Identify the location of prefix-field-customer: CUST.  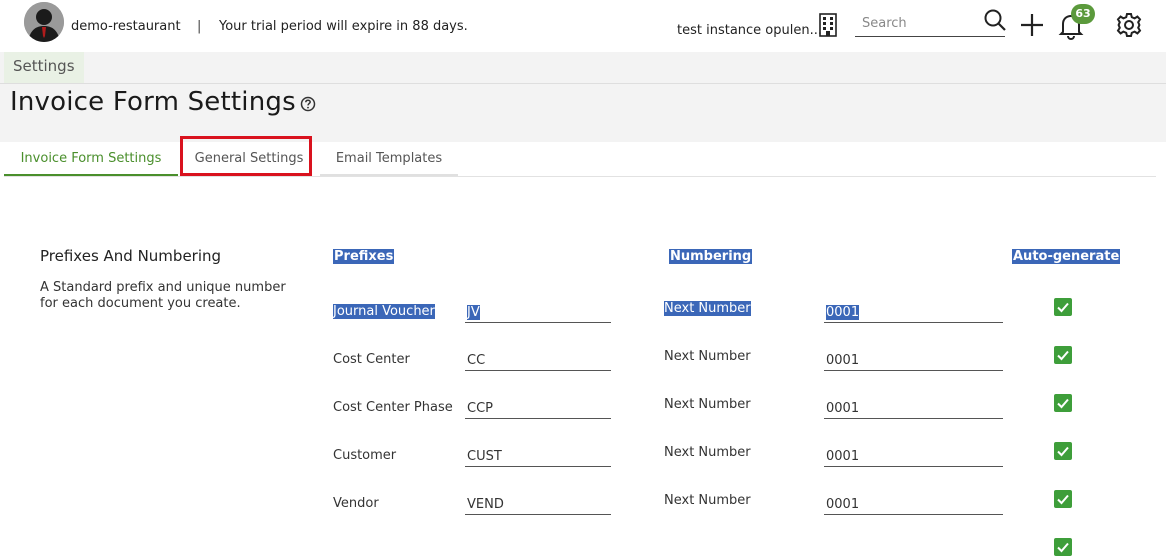
(538, 456).